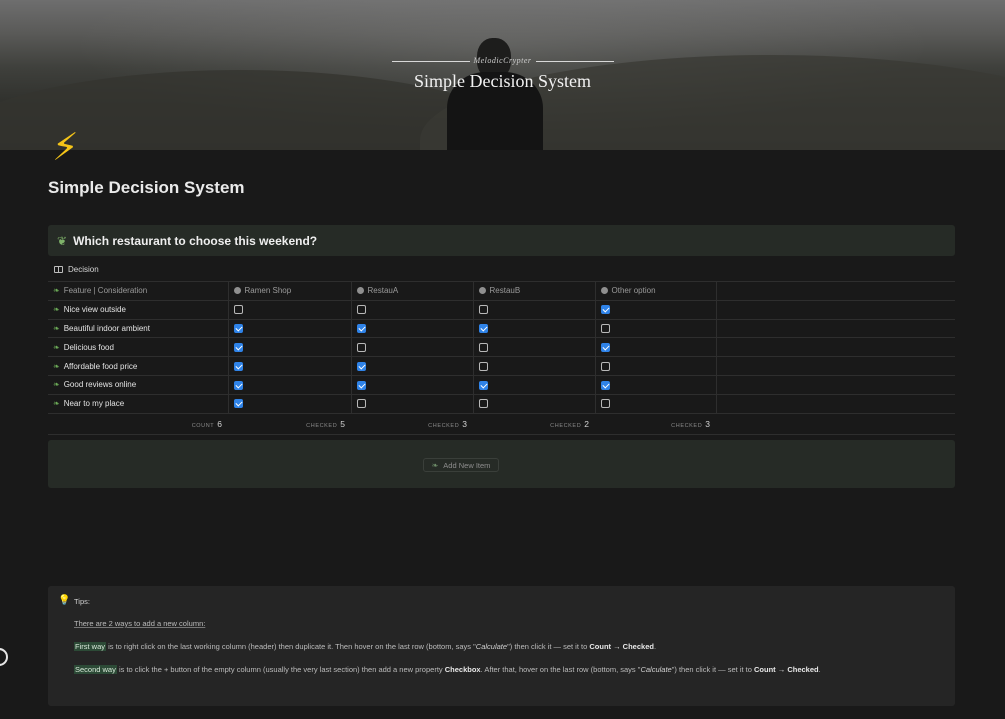 The height and width of the screenshot is (719, 1005). Describe the element at coordinates (461, 465) in the screenshot. I see `add-new-item-button: ❧ Add New Item` at that location.